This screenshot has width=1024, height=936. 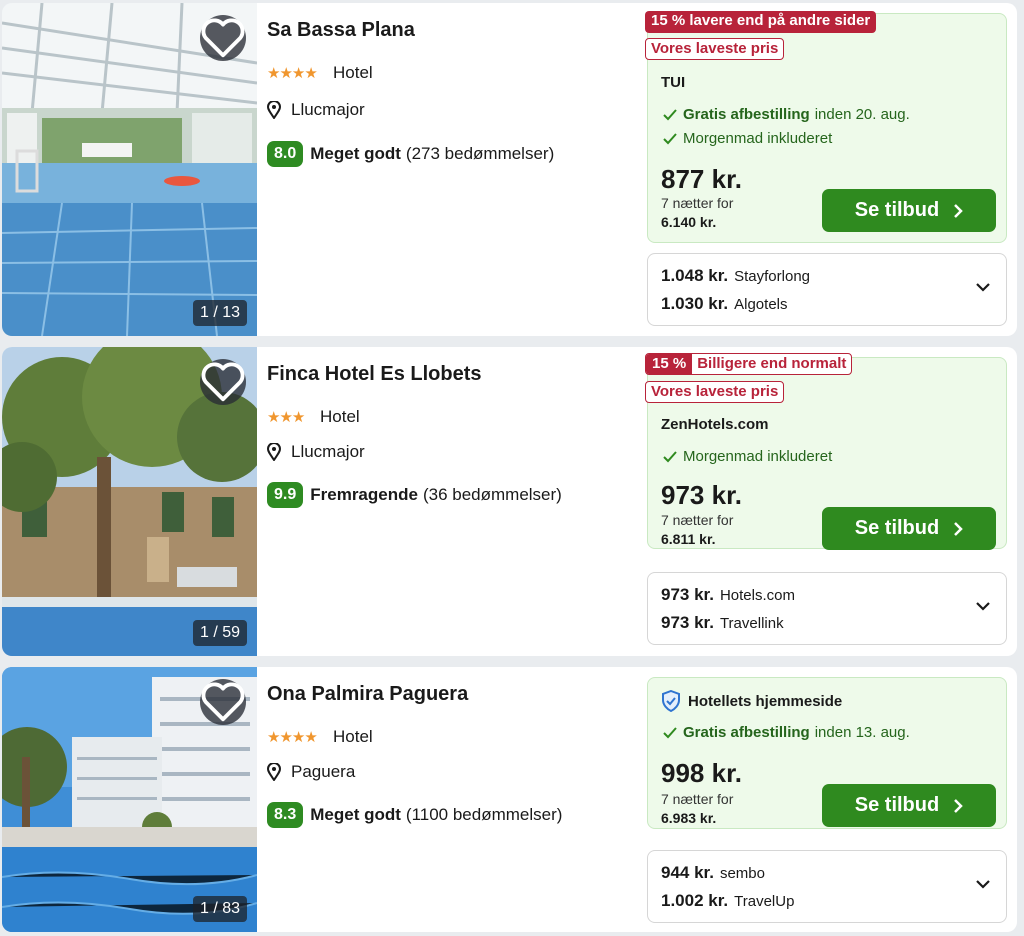 I want to click on star-rating: ★★★, so click(x=286, y=417).